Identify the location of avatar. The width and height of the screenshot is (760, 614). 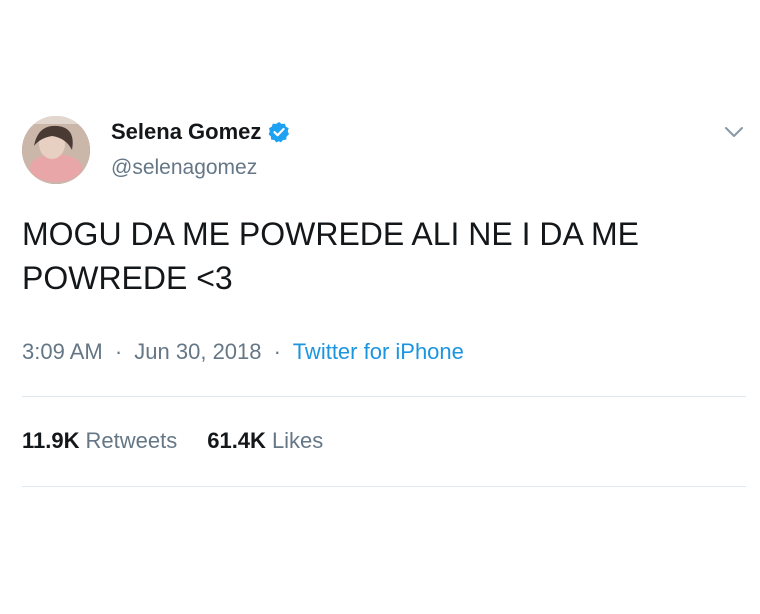
(56, 150).